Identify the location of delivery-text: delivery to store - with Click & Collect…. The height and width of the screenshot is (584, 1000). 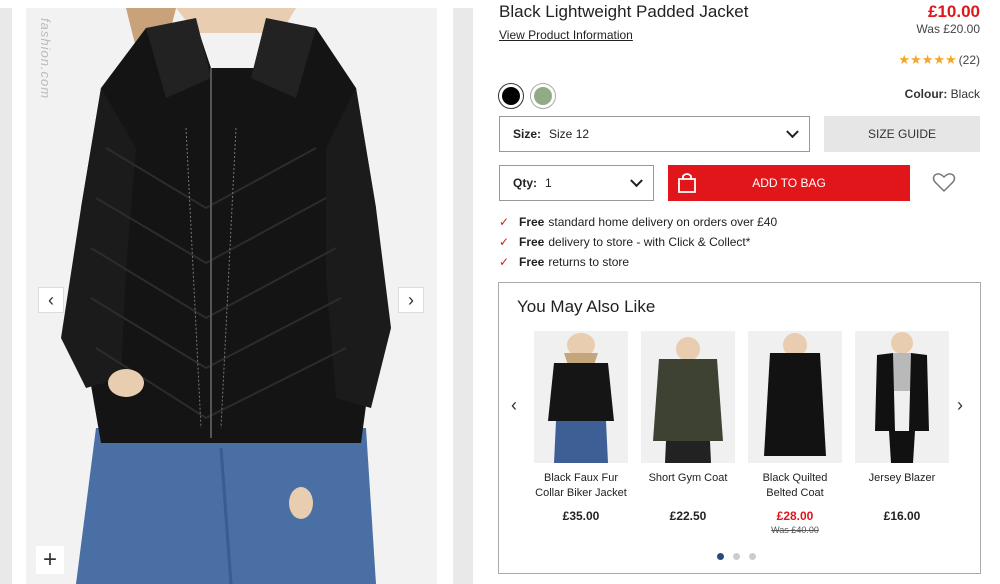
(649, 242).